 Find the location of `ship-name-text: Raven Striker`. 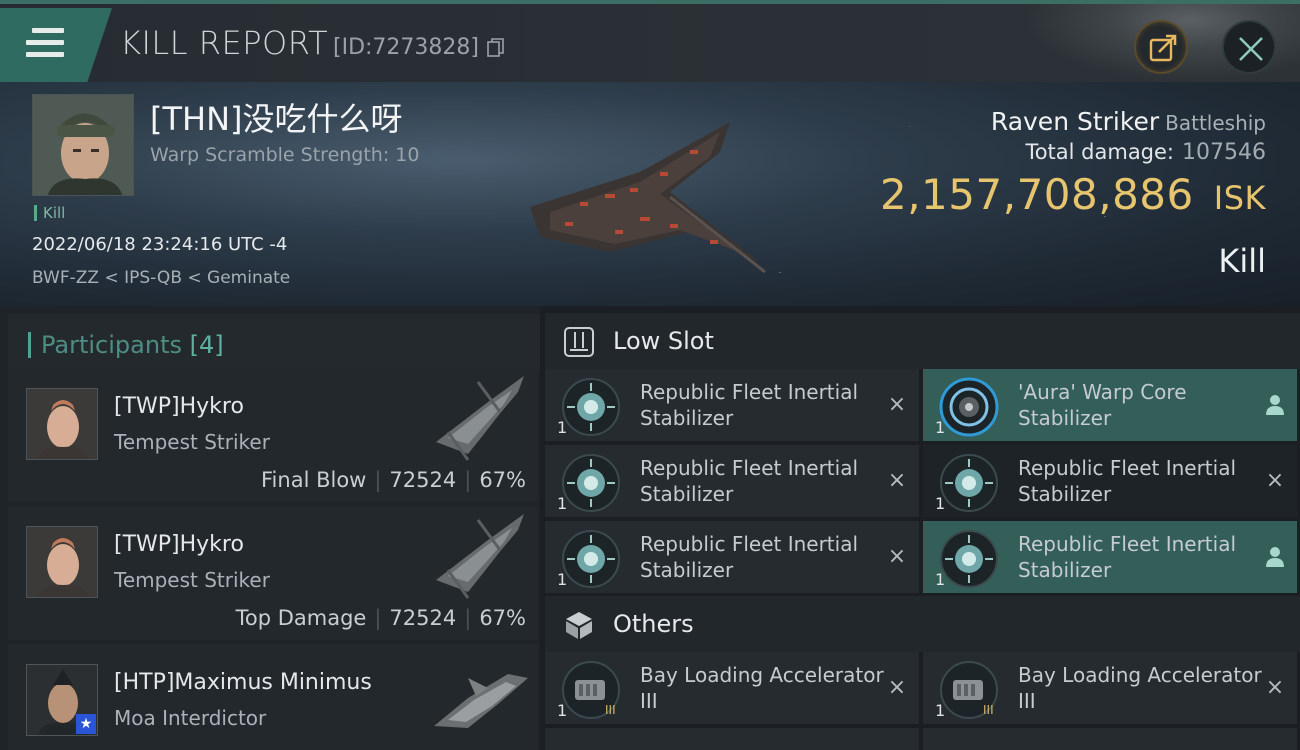

ship-name-text: Raven Striker is located at coordinates (1075, 121).